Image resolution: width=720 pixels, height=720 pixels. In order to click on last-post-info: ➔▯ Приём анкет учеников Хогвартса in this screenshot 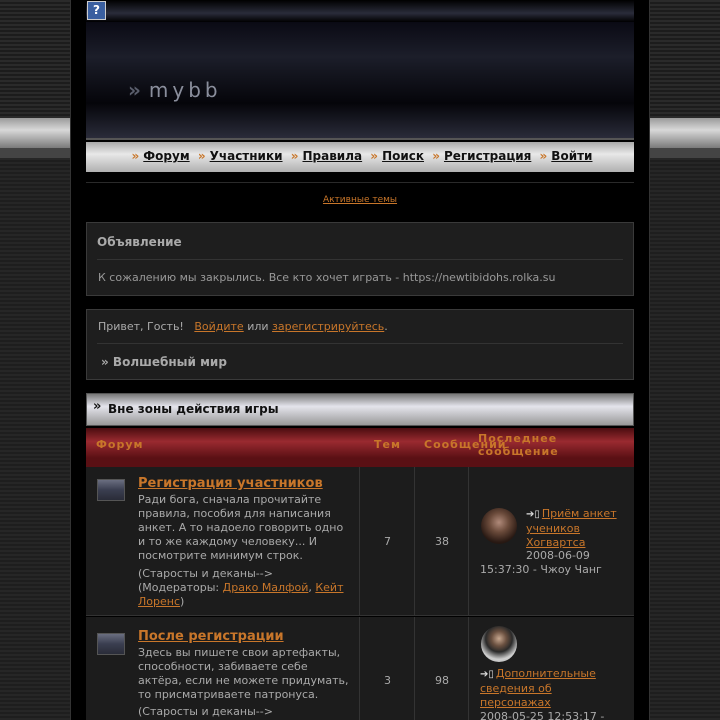, I will do `click(576, 528)`.